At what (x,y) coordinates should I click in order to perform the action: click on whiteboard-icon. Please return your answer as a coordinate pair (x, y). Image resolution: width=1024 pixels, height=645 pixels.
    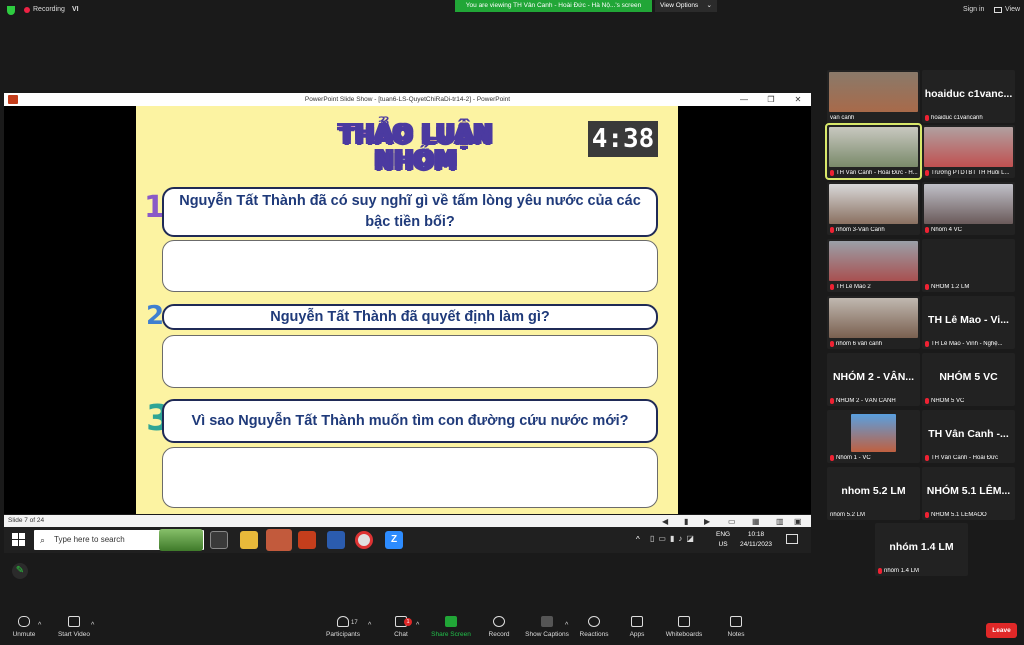
    Looking at the image, I should click on (684, 621).